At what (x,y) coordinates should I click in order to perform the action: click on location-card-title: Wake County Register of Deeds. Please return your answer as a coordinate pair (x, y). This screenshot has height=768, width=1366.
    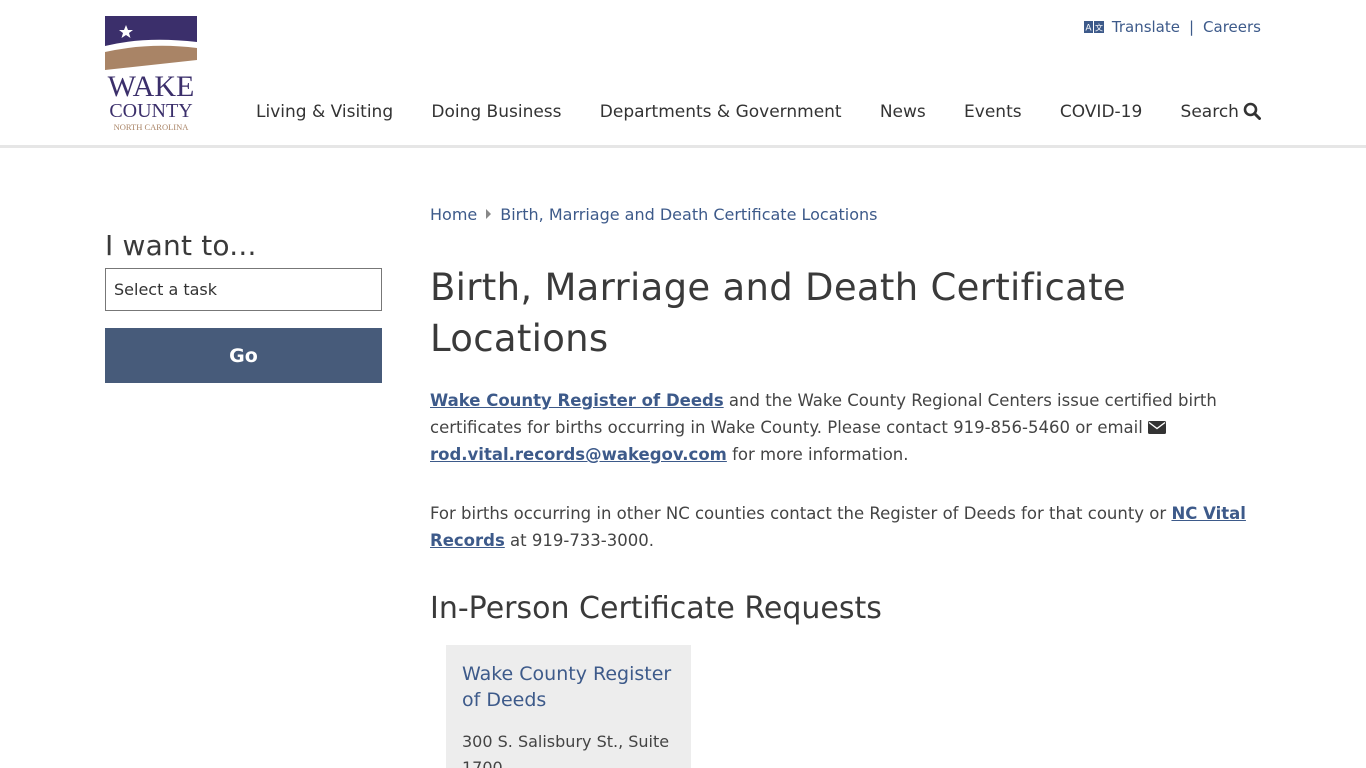
    Looking at the image, I should click on (568, 687).